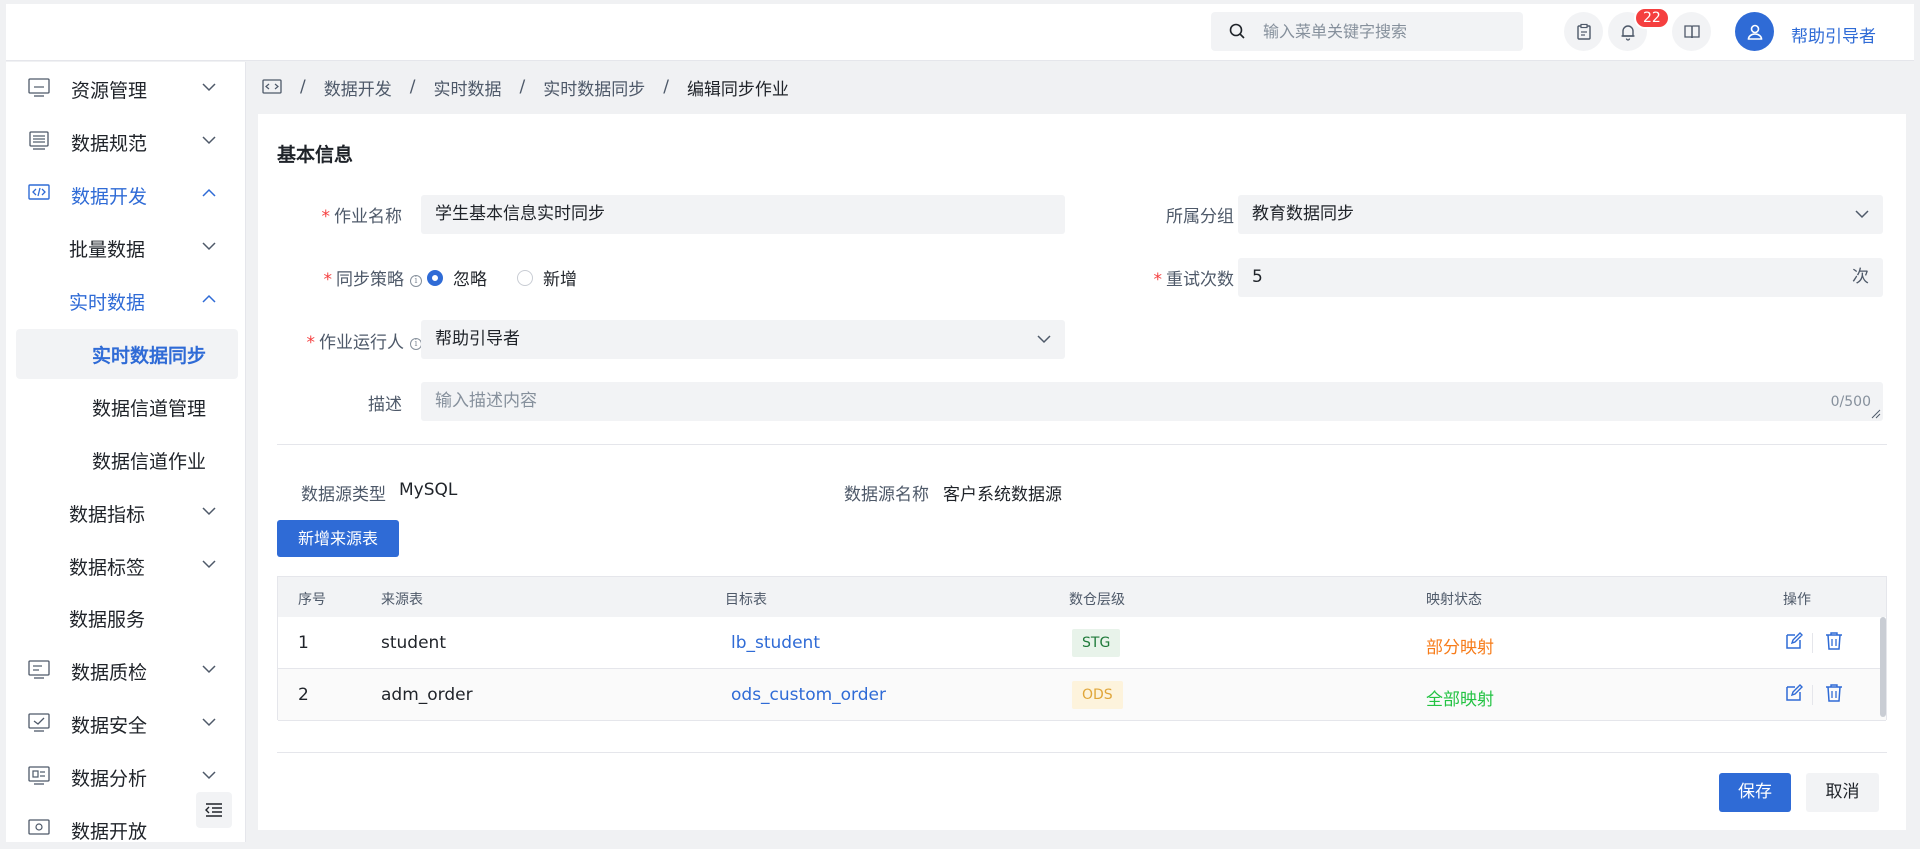 The width and height of the screenshot is (1920, 849). I want to click on book-icon, so click(1691, 31).